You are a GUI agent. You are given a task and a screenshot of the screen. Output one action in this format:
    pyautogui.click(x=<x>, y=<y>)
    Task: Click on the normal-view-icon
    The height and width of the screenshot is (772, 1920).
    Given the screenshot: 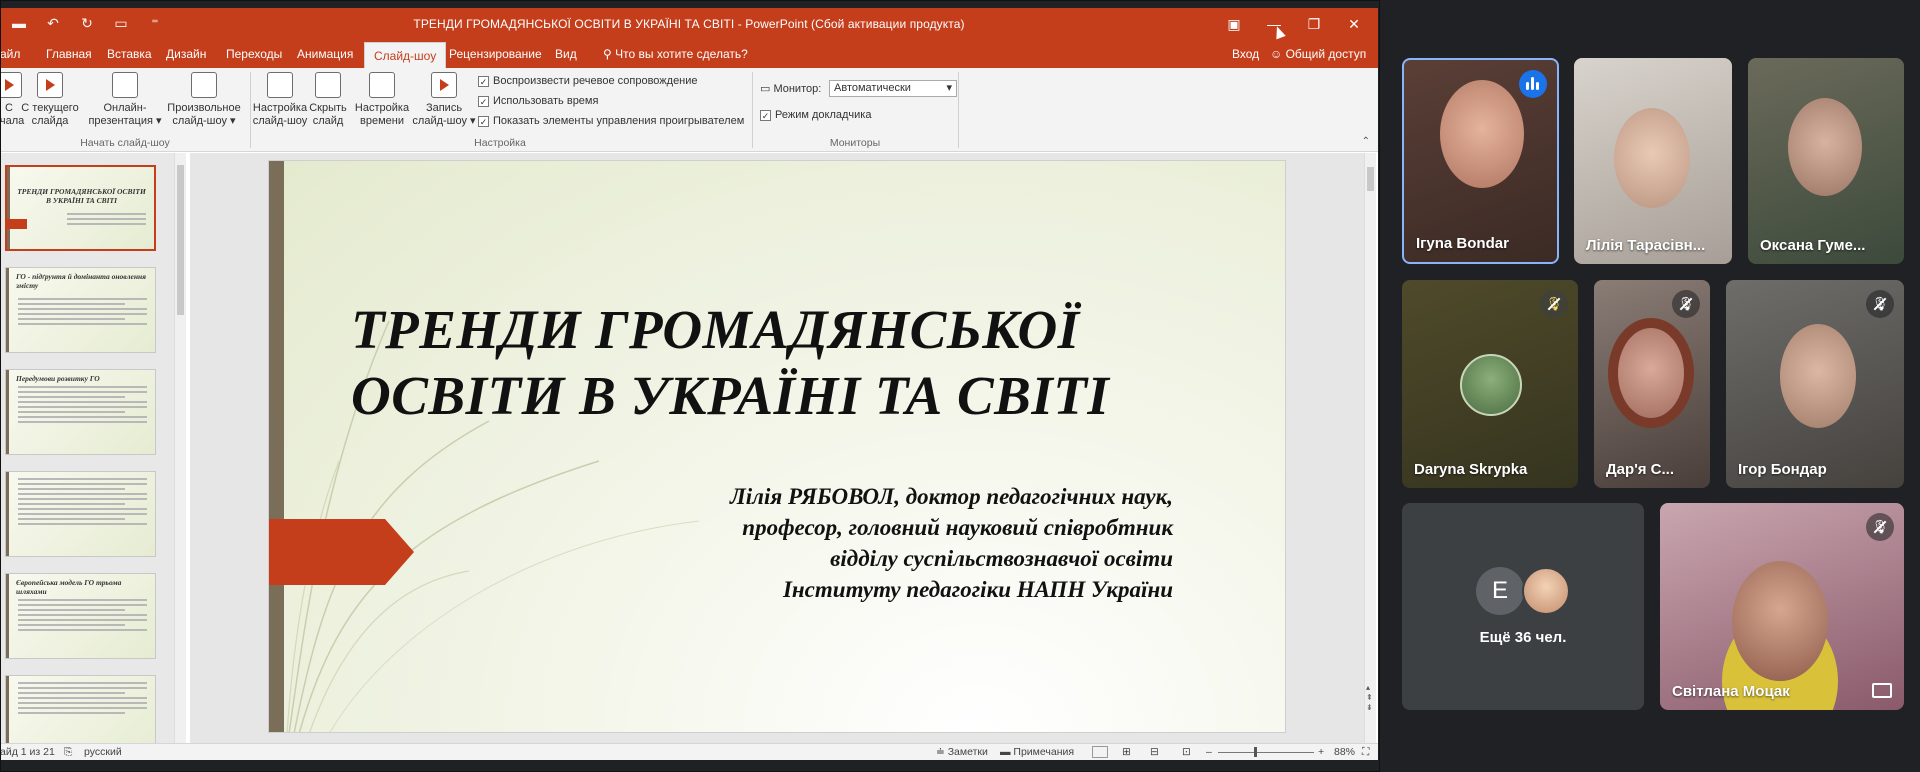 What is the action you would take?
    pyautogui.click(x=1100, y=752)
    